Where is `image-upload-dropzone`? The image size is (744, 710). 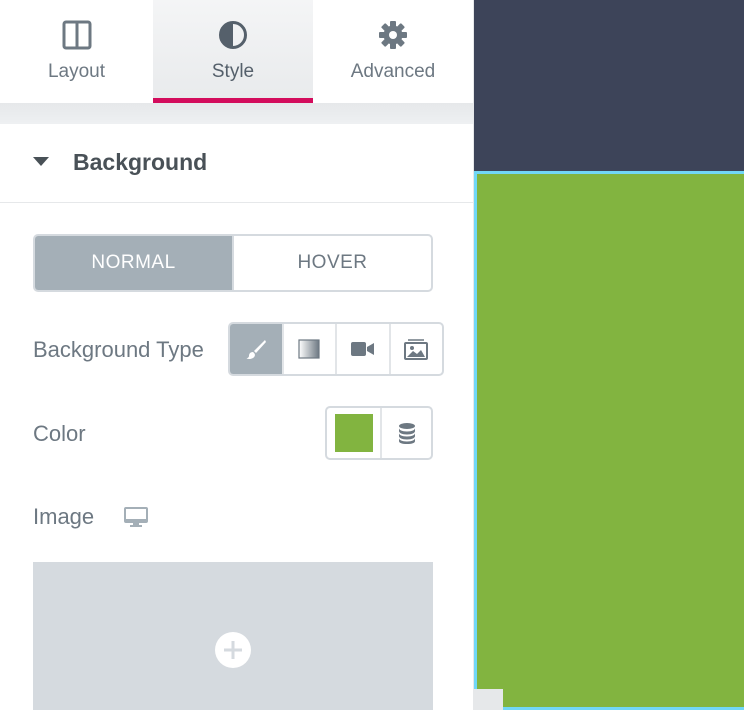
image-upload-dropzone is located at coordinates (233, 636).